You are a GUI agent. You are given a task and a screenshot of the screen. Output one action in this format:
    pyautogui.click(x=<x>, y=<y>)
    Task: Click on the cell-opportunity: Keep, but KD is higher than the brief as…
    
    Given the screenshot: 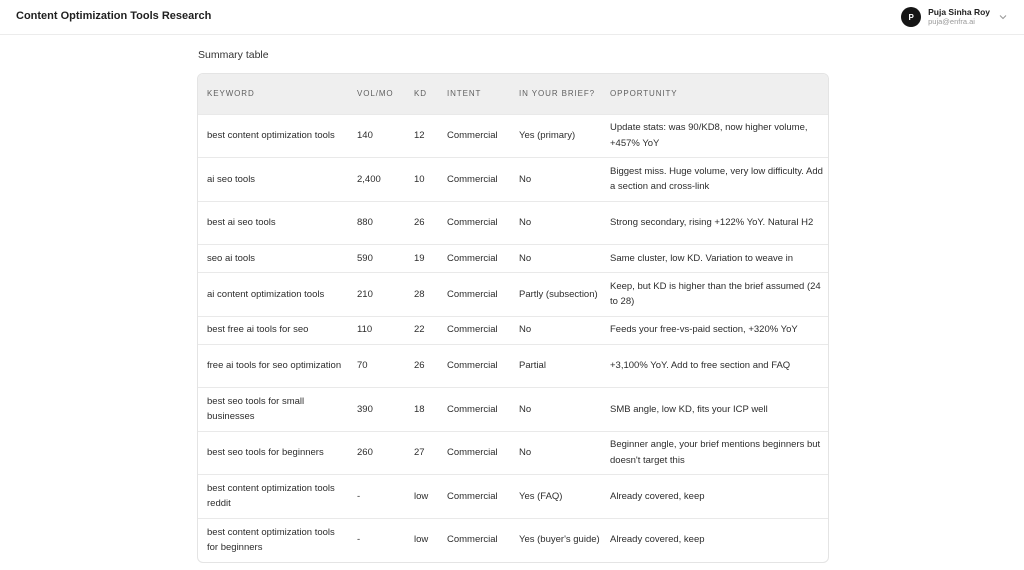 What is the action you would take?
    pyautogui.click(x=714, y=294)
    